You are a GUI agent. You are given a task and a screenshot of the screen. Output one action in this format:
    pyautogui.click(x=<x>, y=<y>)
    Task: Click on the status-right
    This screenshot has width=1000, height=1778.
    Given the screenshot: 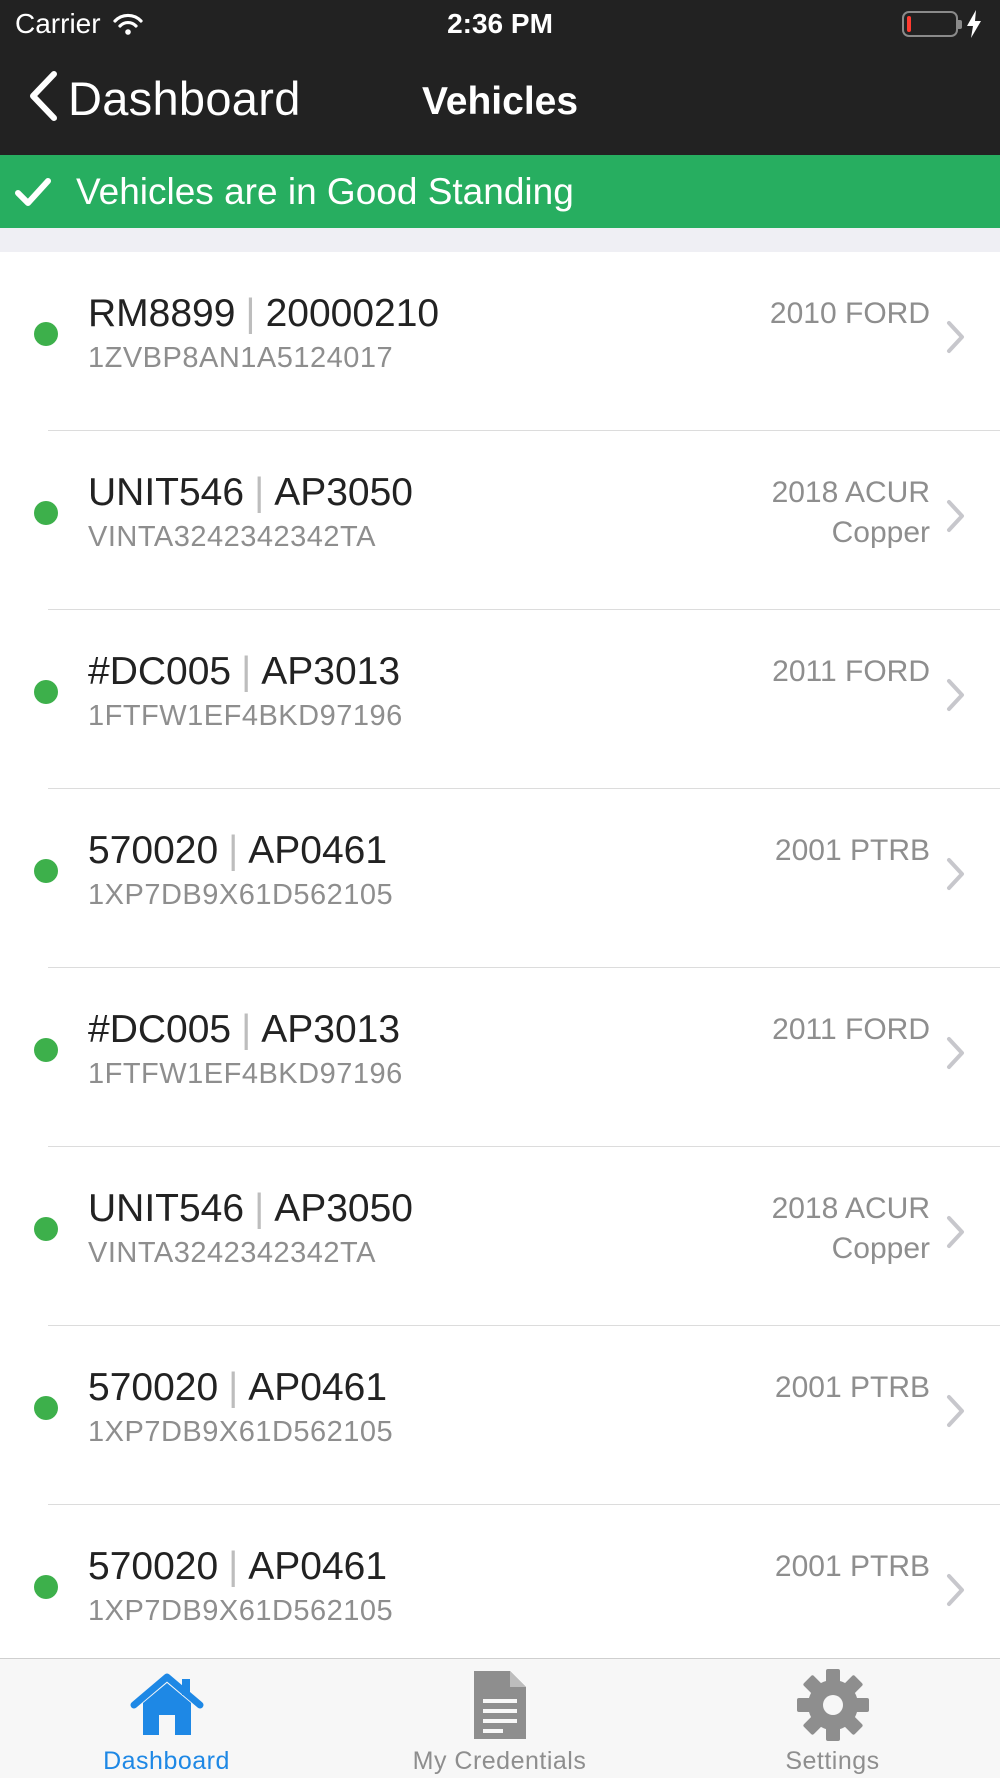 What is the action you would take?
    pyautogui.click(x=942, y=24)
    